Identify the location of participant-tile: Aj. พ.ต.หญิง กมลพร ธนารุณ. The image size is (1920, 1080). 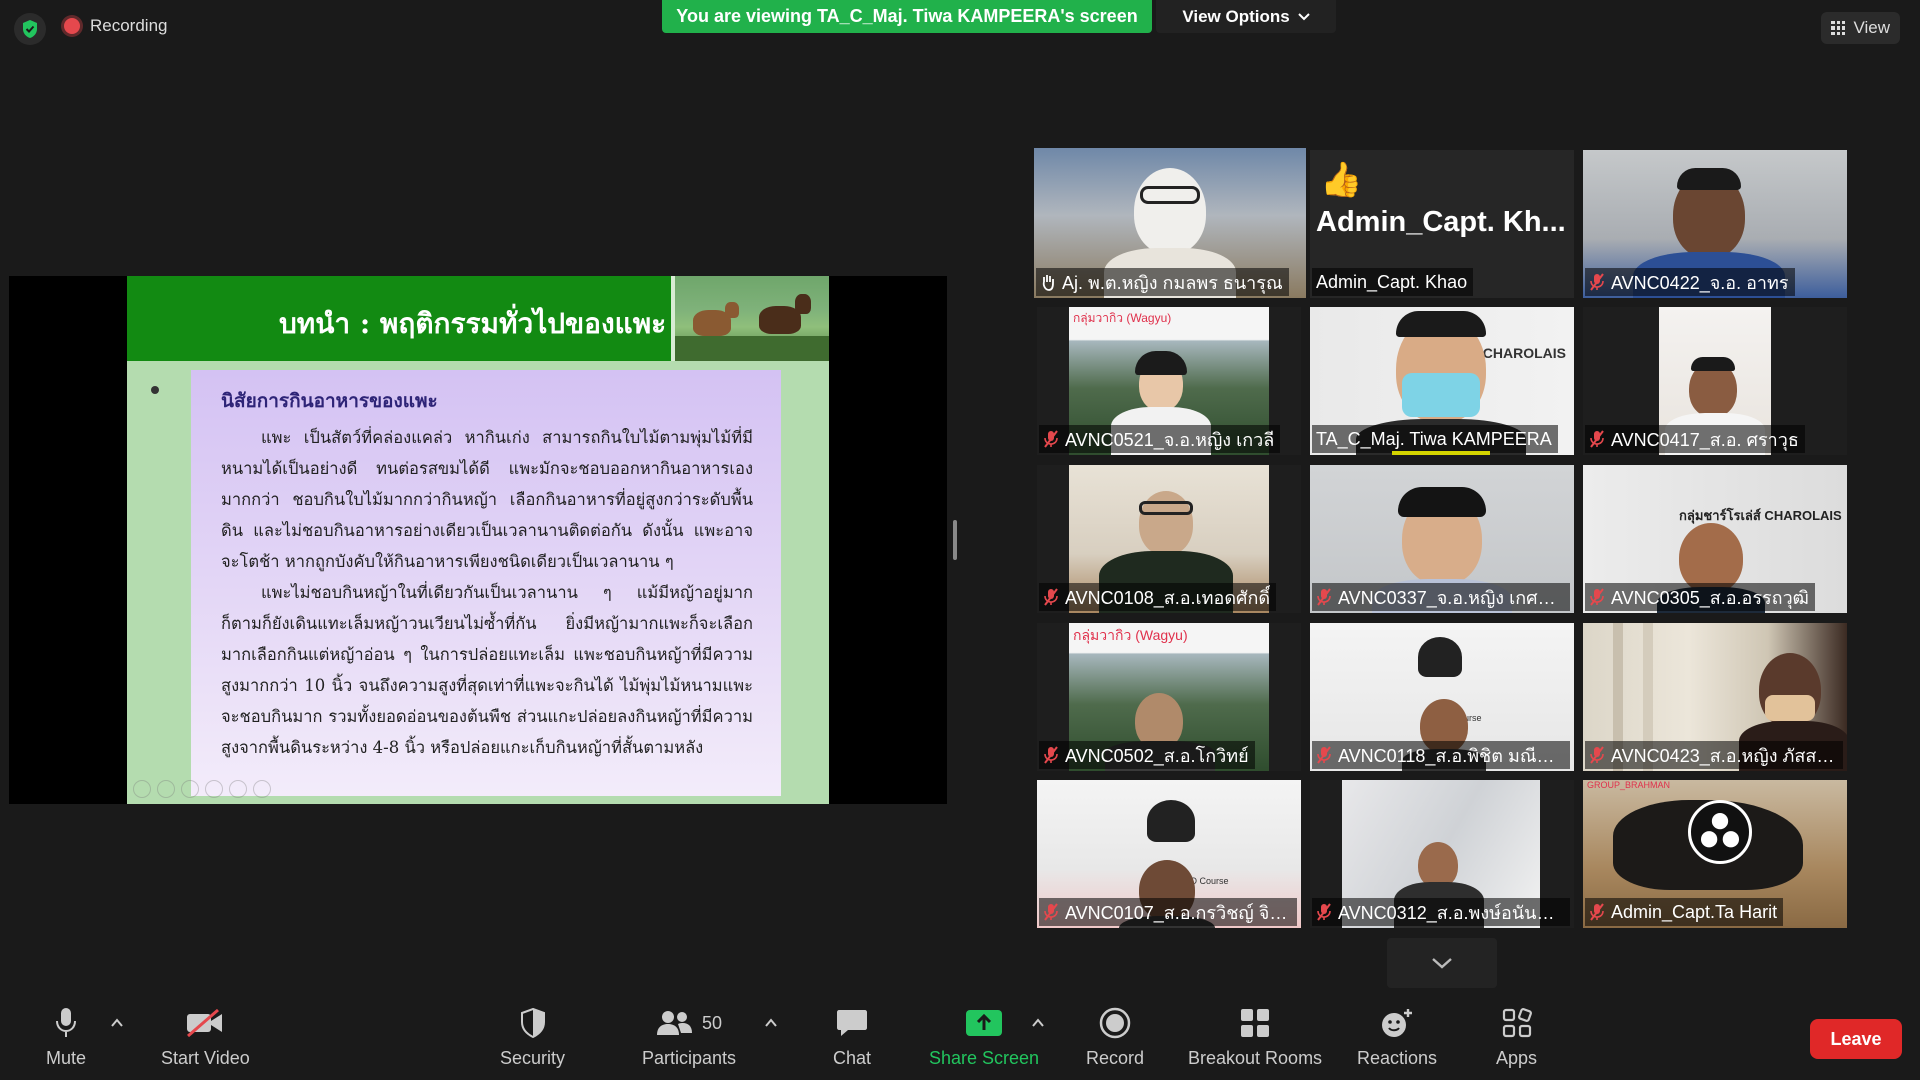
(1170, 223).